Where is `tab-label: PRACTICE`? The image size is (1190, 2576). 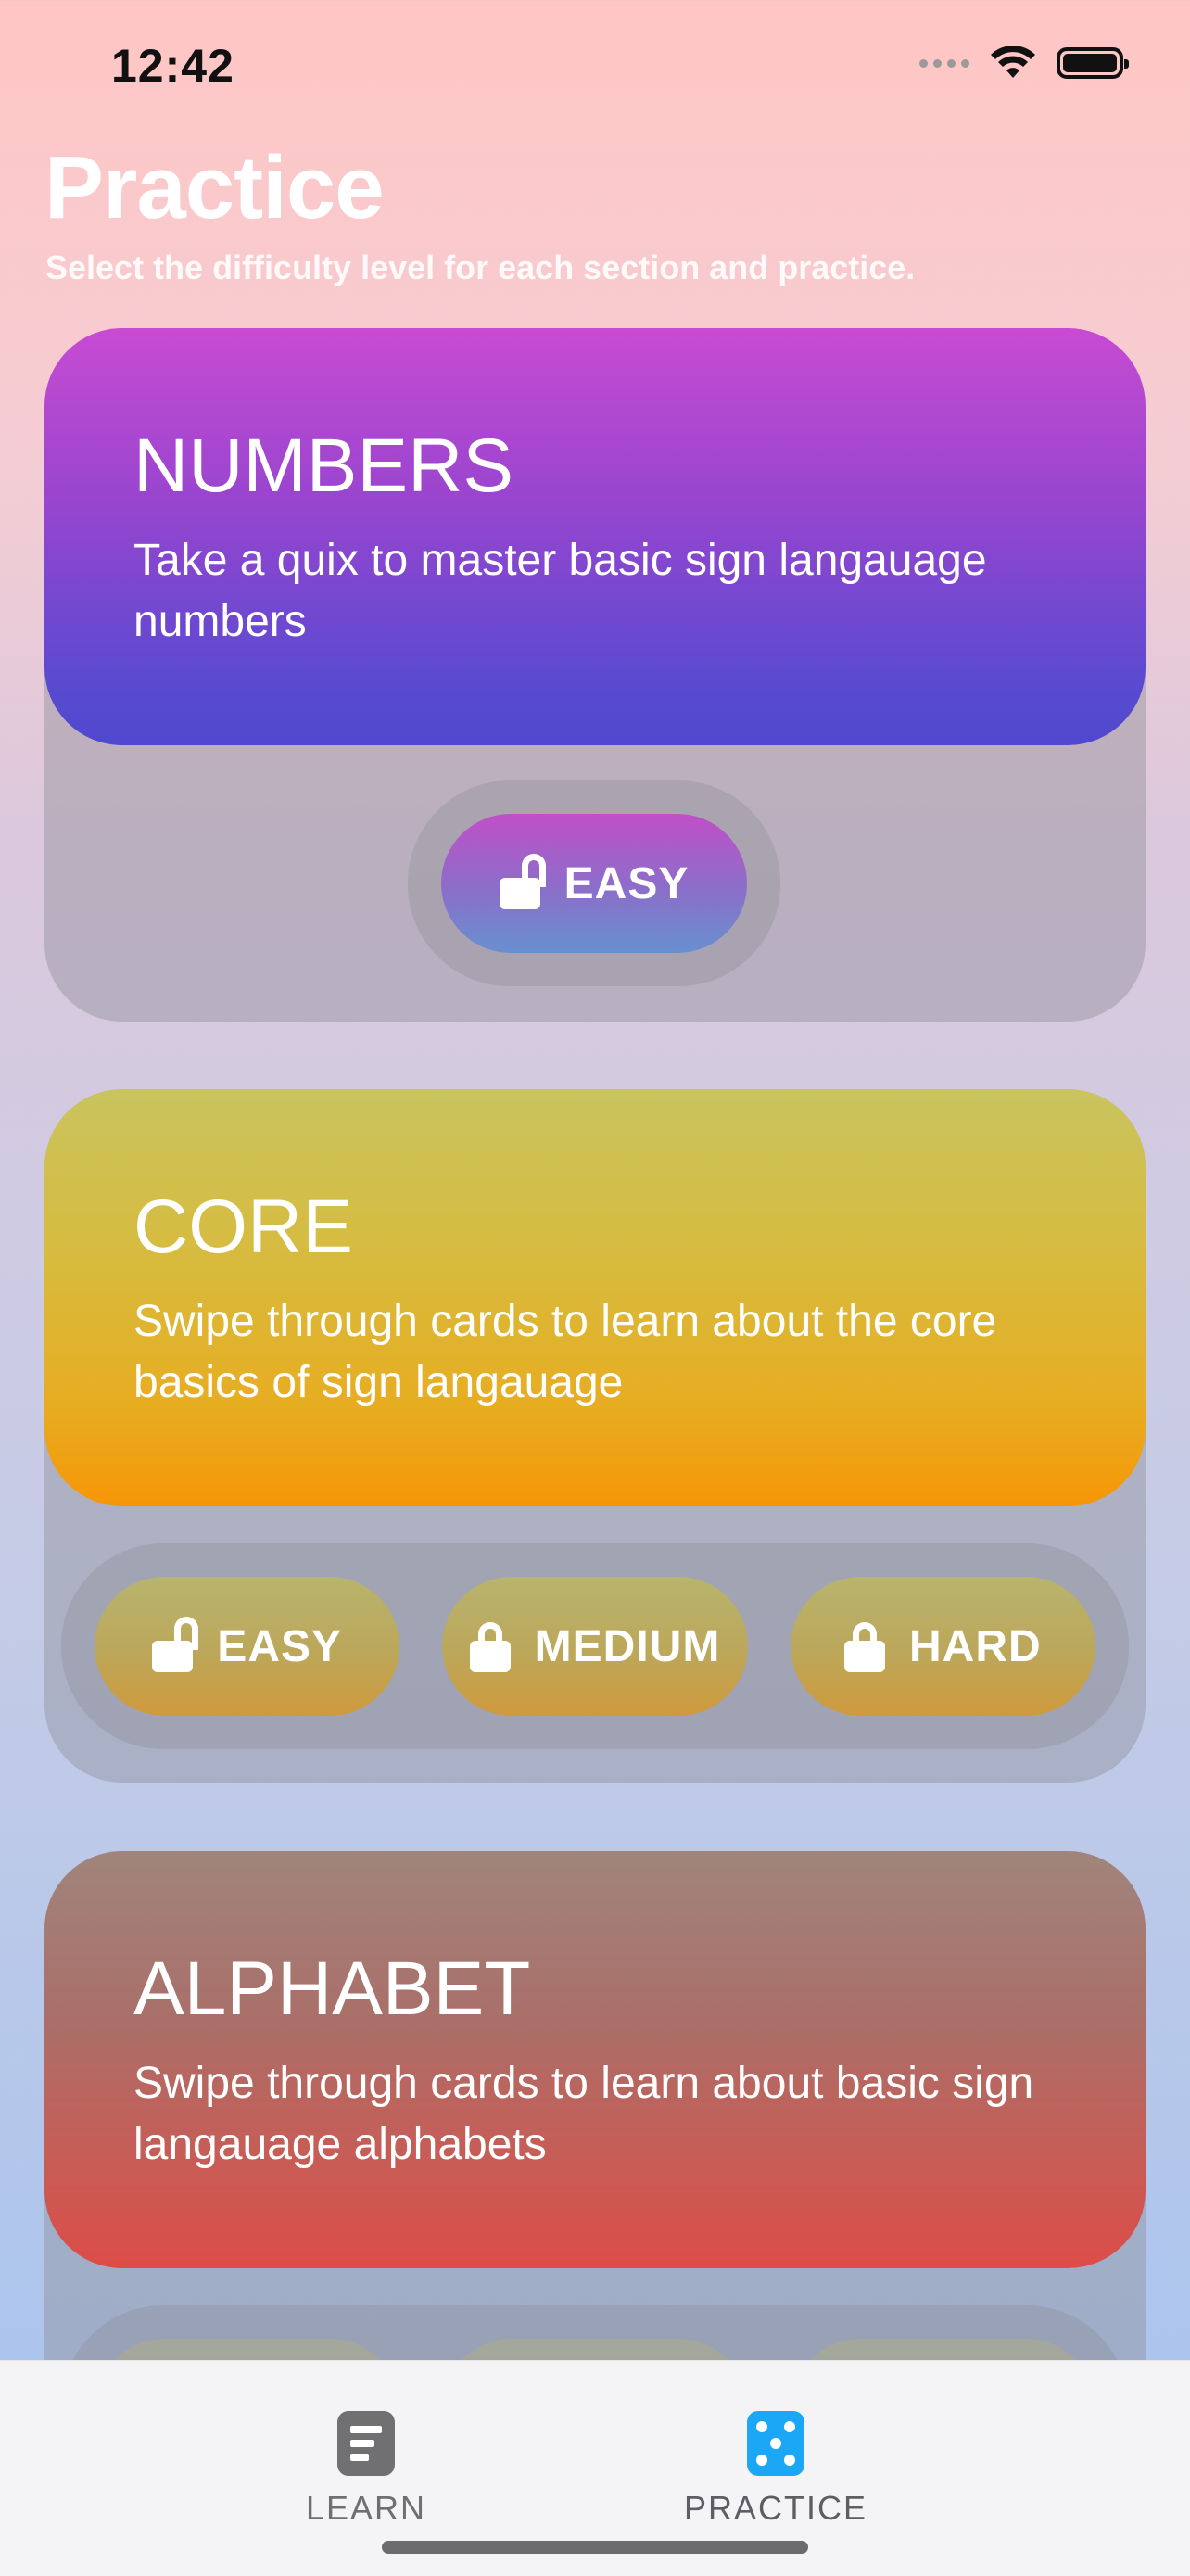 tab-label: PRACTICE is located at coordinates (776, 2508).